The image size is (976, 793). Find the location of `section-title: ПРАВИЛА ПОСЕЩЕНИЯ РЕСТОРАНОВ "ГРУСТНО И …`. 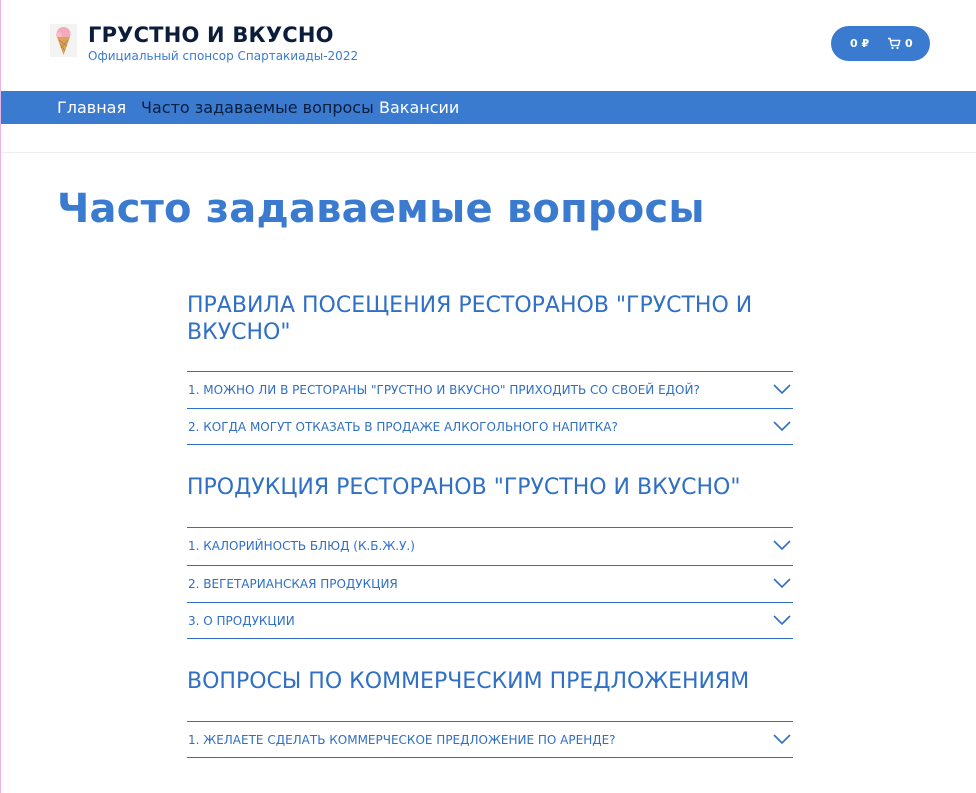

section-title: ПРАВИЛА ПОСЕЩЕНИЯ РЕСТОРАНОВ "ГРУСТНО И … is located at coordinates (470, 319).